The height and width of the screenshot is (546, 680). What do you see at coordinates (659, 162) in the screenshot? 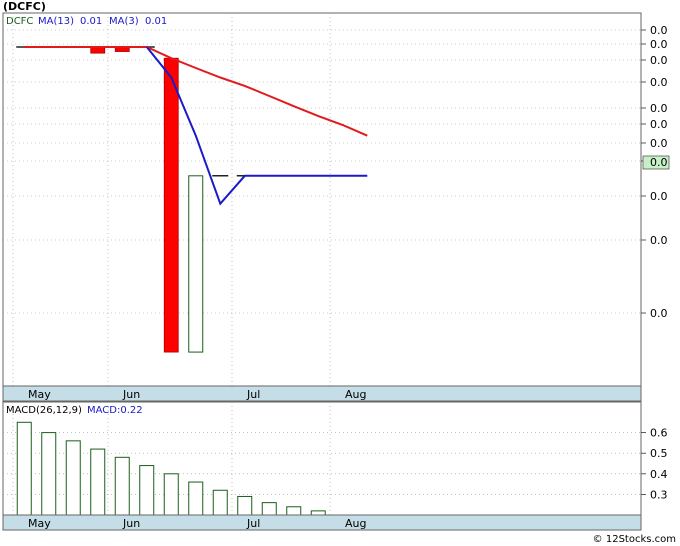
I see `current-price-label: 0.0` at bounding box center [659, 162].